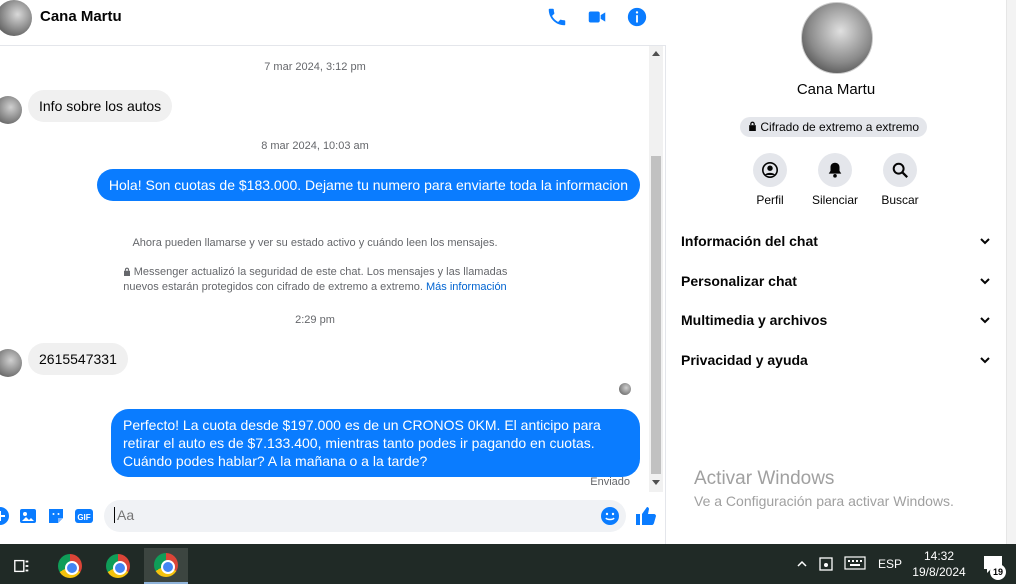  What do you see at coordinates (28, 516) in the screenshot?
I see `image-icon` at bounding box center [28, 516].